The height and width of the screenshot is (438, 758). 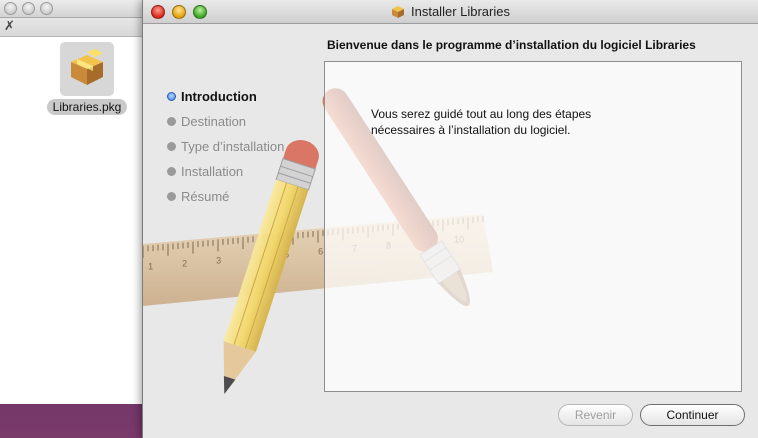 I want to click on step-installation: Installation, so click(x=225, y=171).